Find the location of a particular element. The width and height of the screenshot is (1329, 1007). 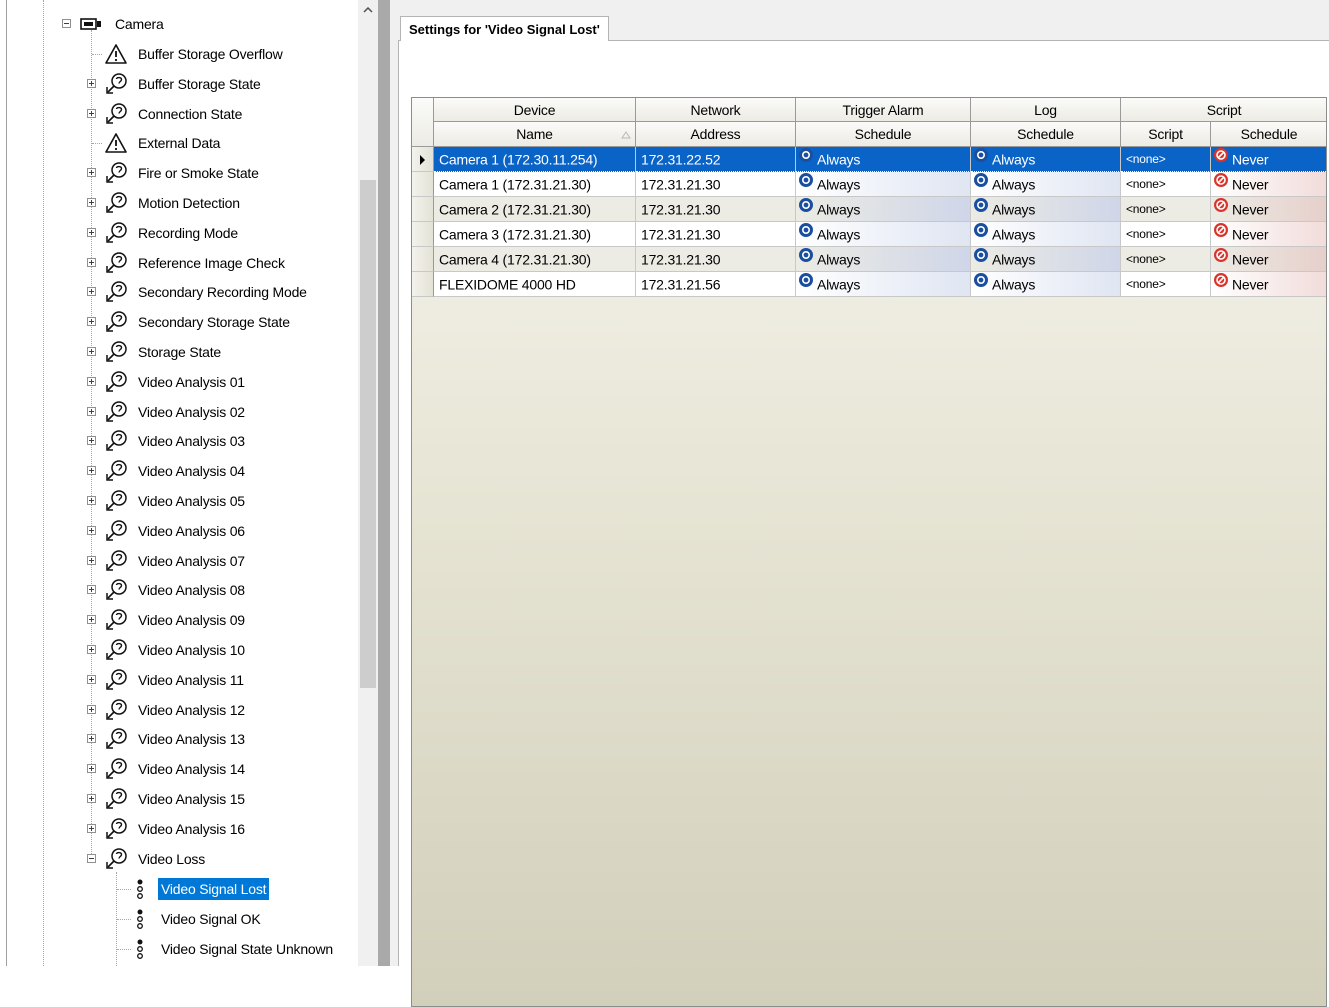

tree-node-video-analysis-14: Video Analysis 14 is located at coordinates (179, 769).